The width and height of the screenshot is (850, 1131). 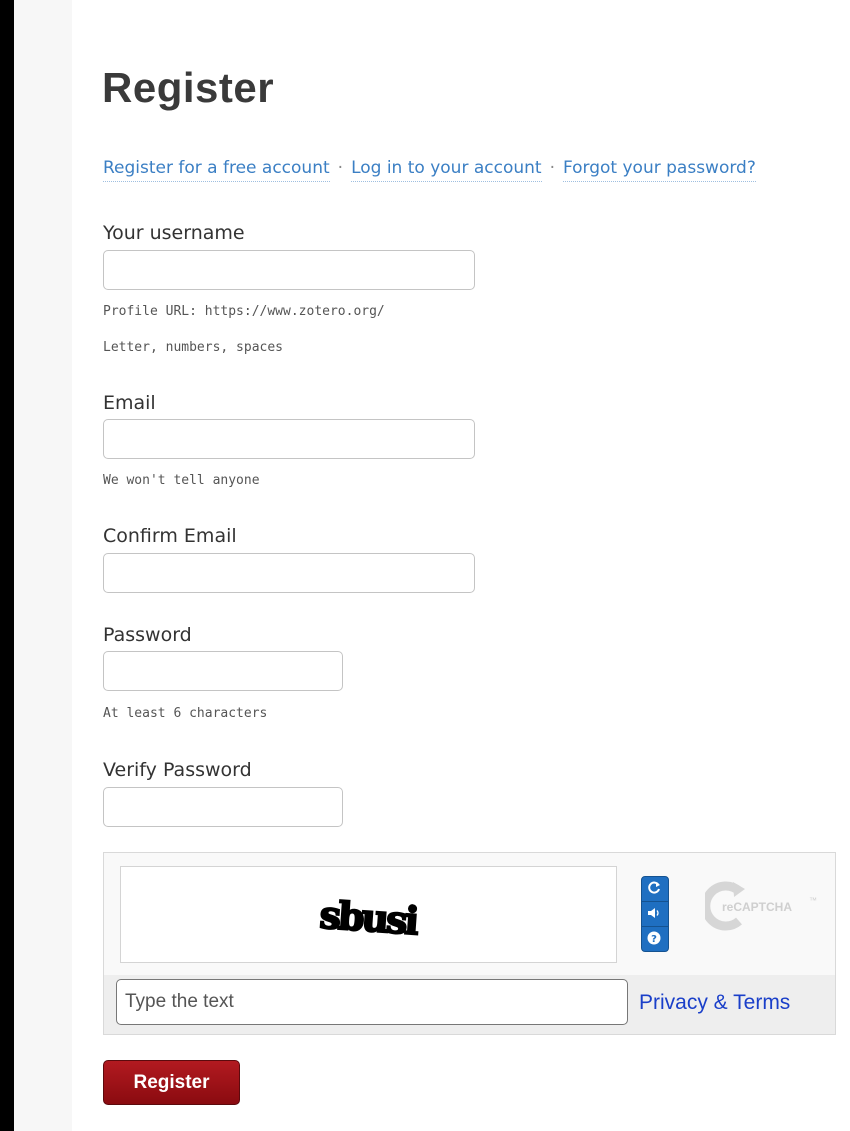 I want to click on privacy-terms-link: Privacy & Terms, so click(x=714, y=1003).